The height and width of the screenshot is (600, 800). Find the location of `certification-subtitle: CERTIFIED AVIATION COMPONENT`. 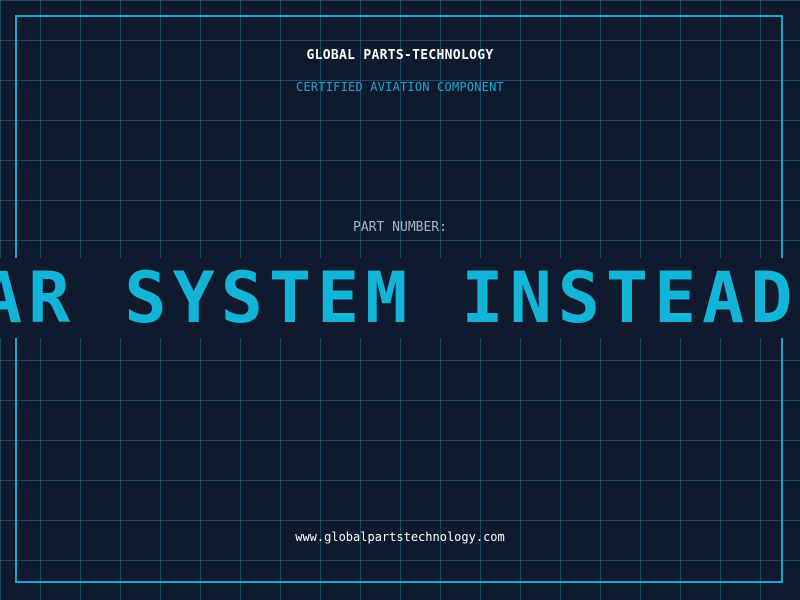

certification-subtitle: CERTIFIED AVIATION COMPONENT is located at coordinates (400, 87).